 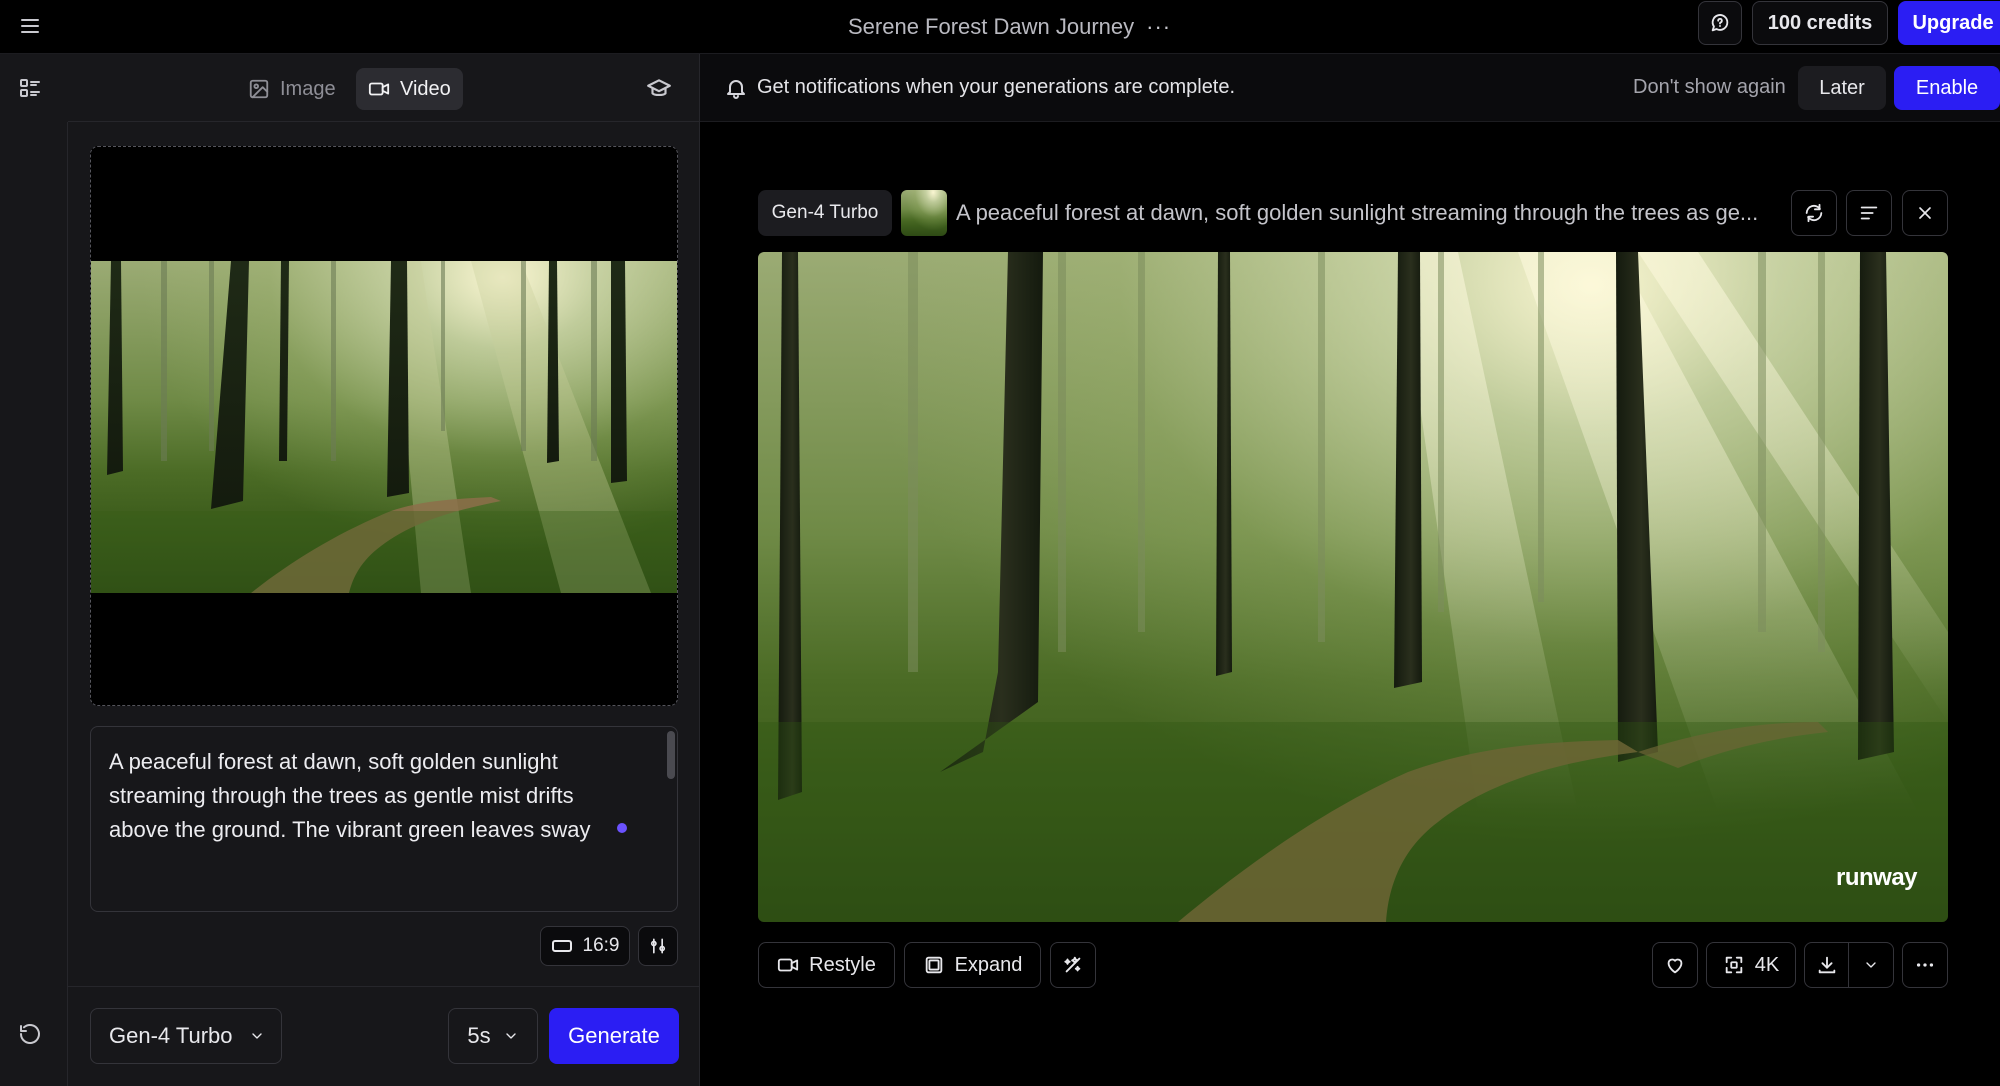 I want to click on camera-settings-button, so click(x=658, y=946).